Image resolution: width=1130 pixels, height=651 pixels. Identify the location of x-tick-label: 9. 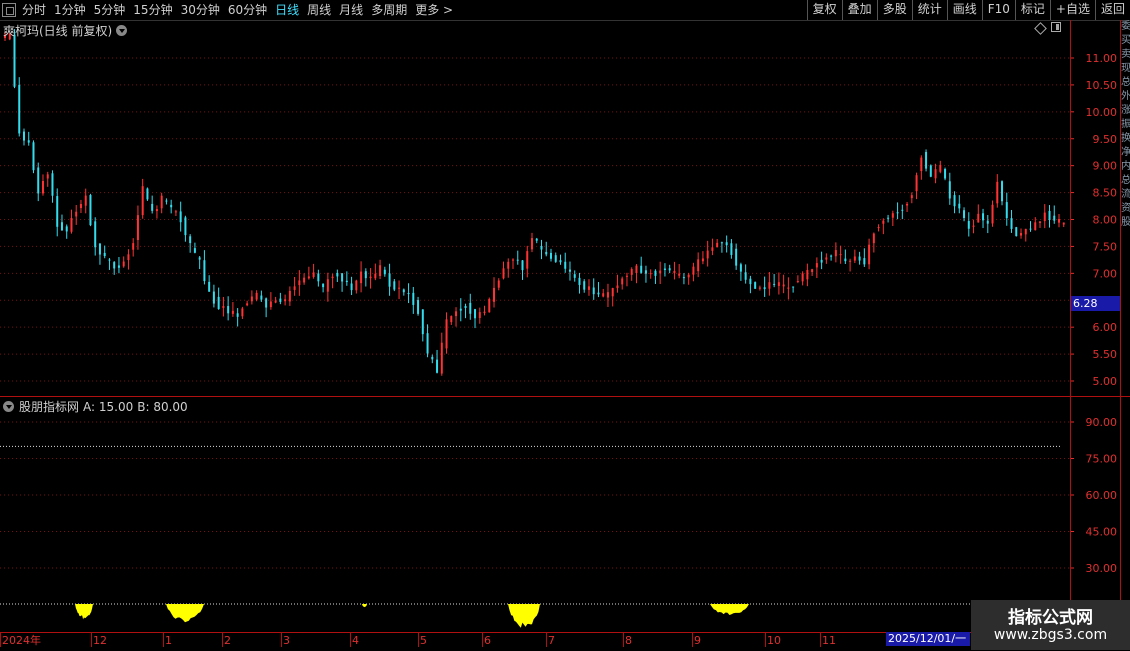
(697, 640).